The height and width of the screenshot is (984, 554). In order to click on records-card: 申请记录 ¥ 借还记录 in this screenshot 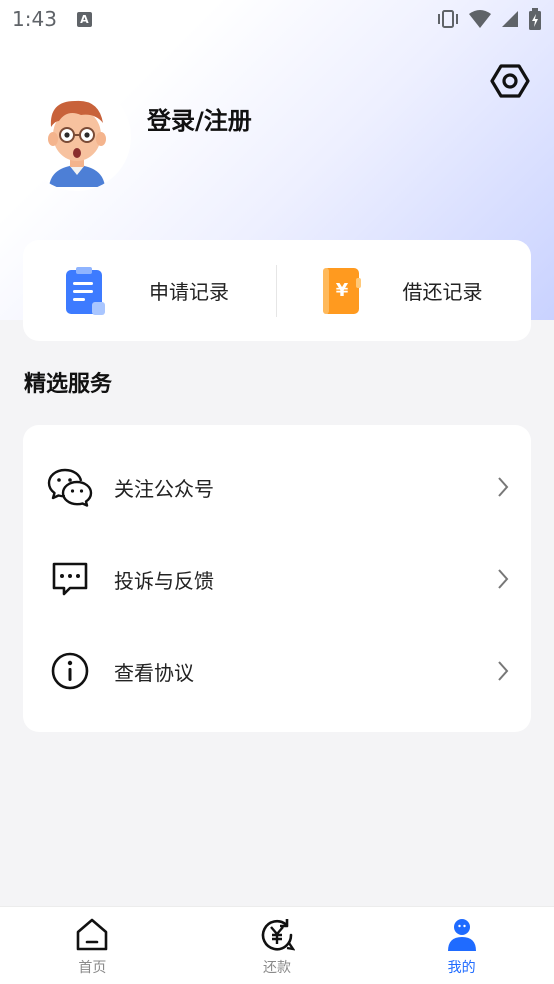, I will do `click(277, 290)`.